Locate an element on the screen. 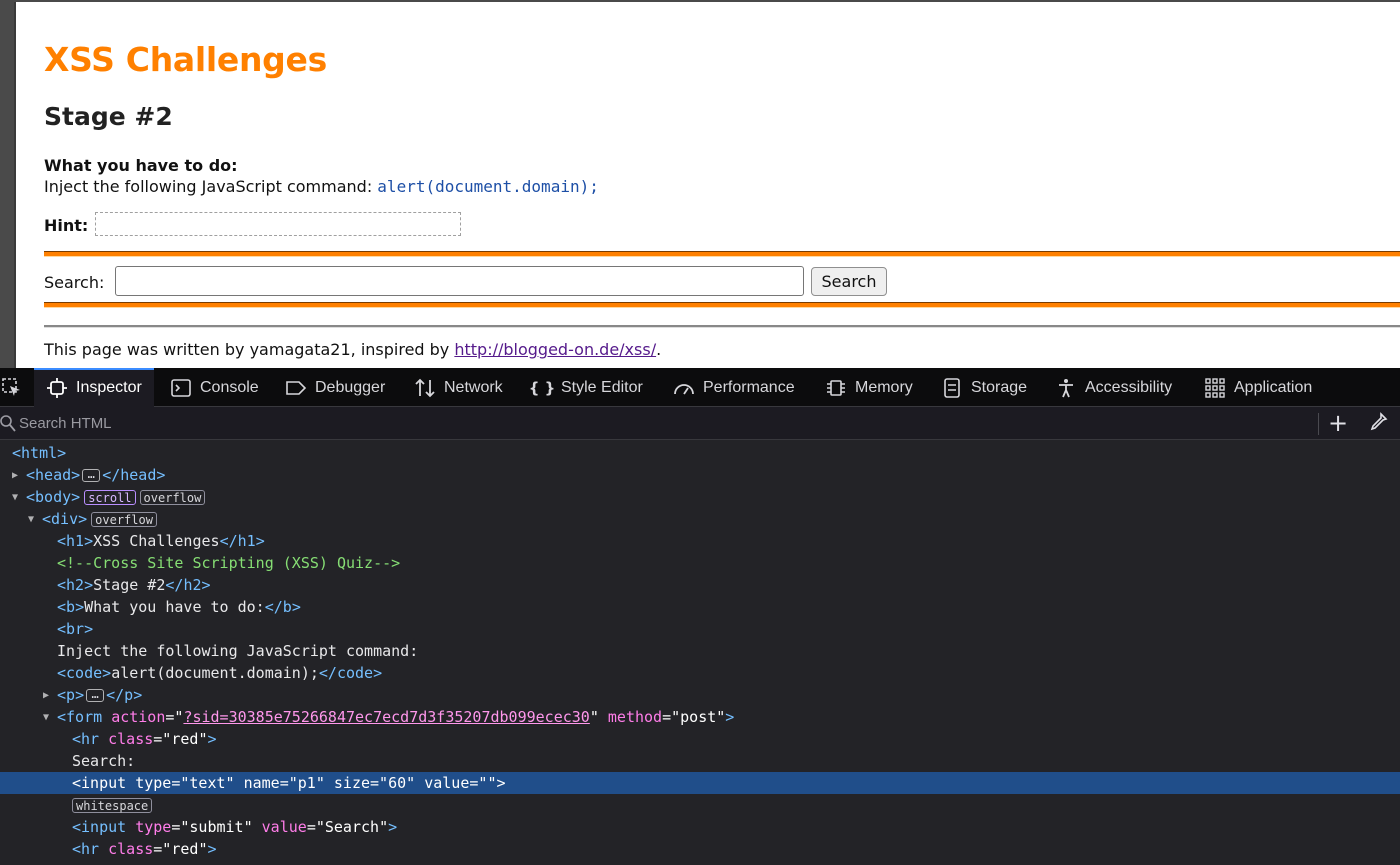 The height and width of the screenshot is (865, 1400). stage-title: Stage #2 is located at coordinates (108, 116).